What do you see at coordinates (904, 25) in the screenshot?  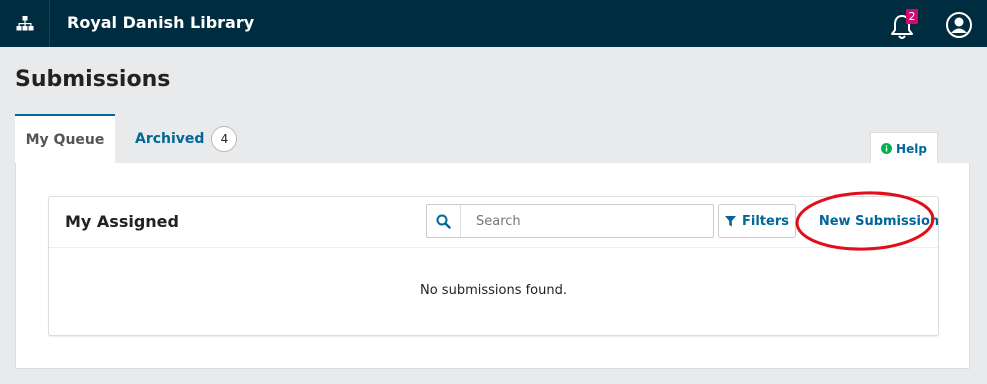 I see `notifications-button: 2` at bounding box center [904, 25].